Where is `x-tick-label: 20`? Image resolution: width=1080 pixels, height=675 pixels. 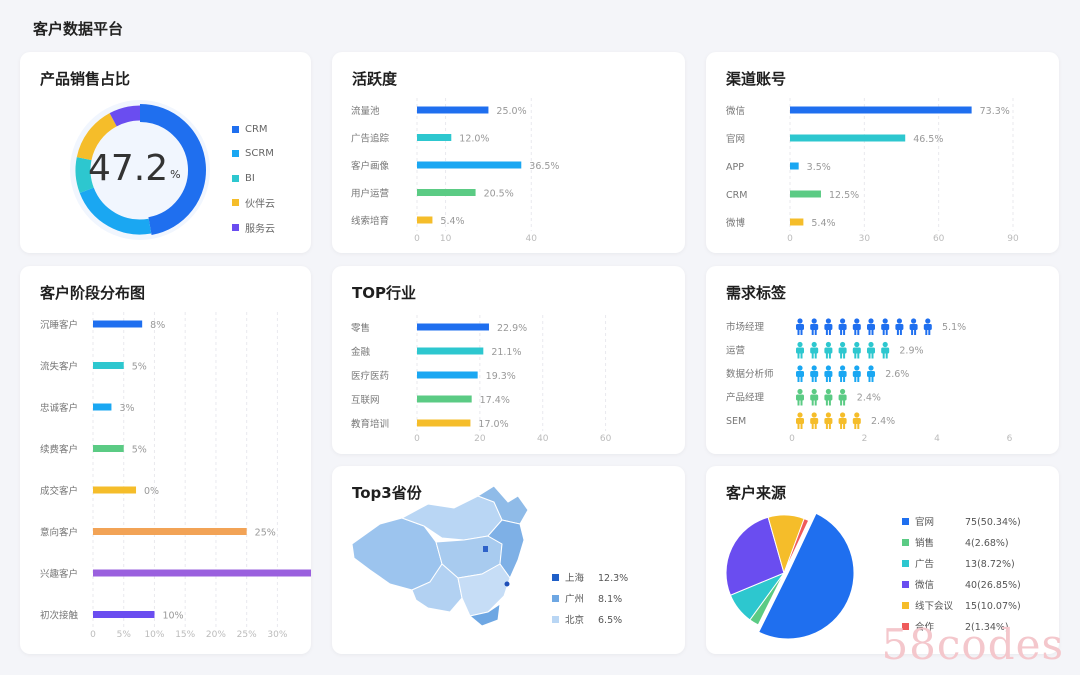
x-tick-label: 20 is located at coordinates (480, 439).